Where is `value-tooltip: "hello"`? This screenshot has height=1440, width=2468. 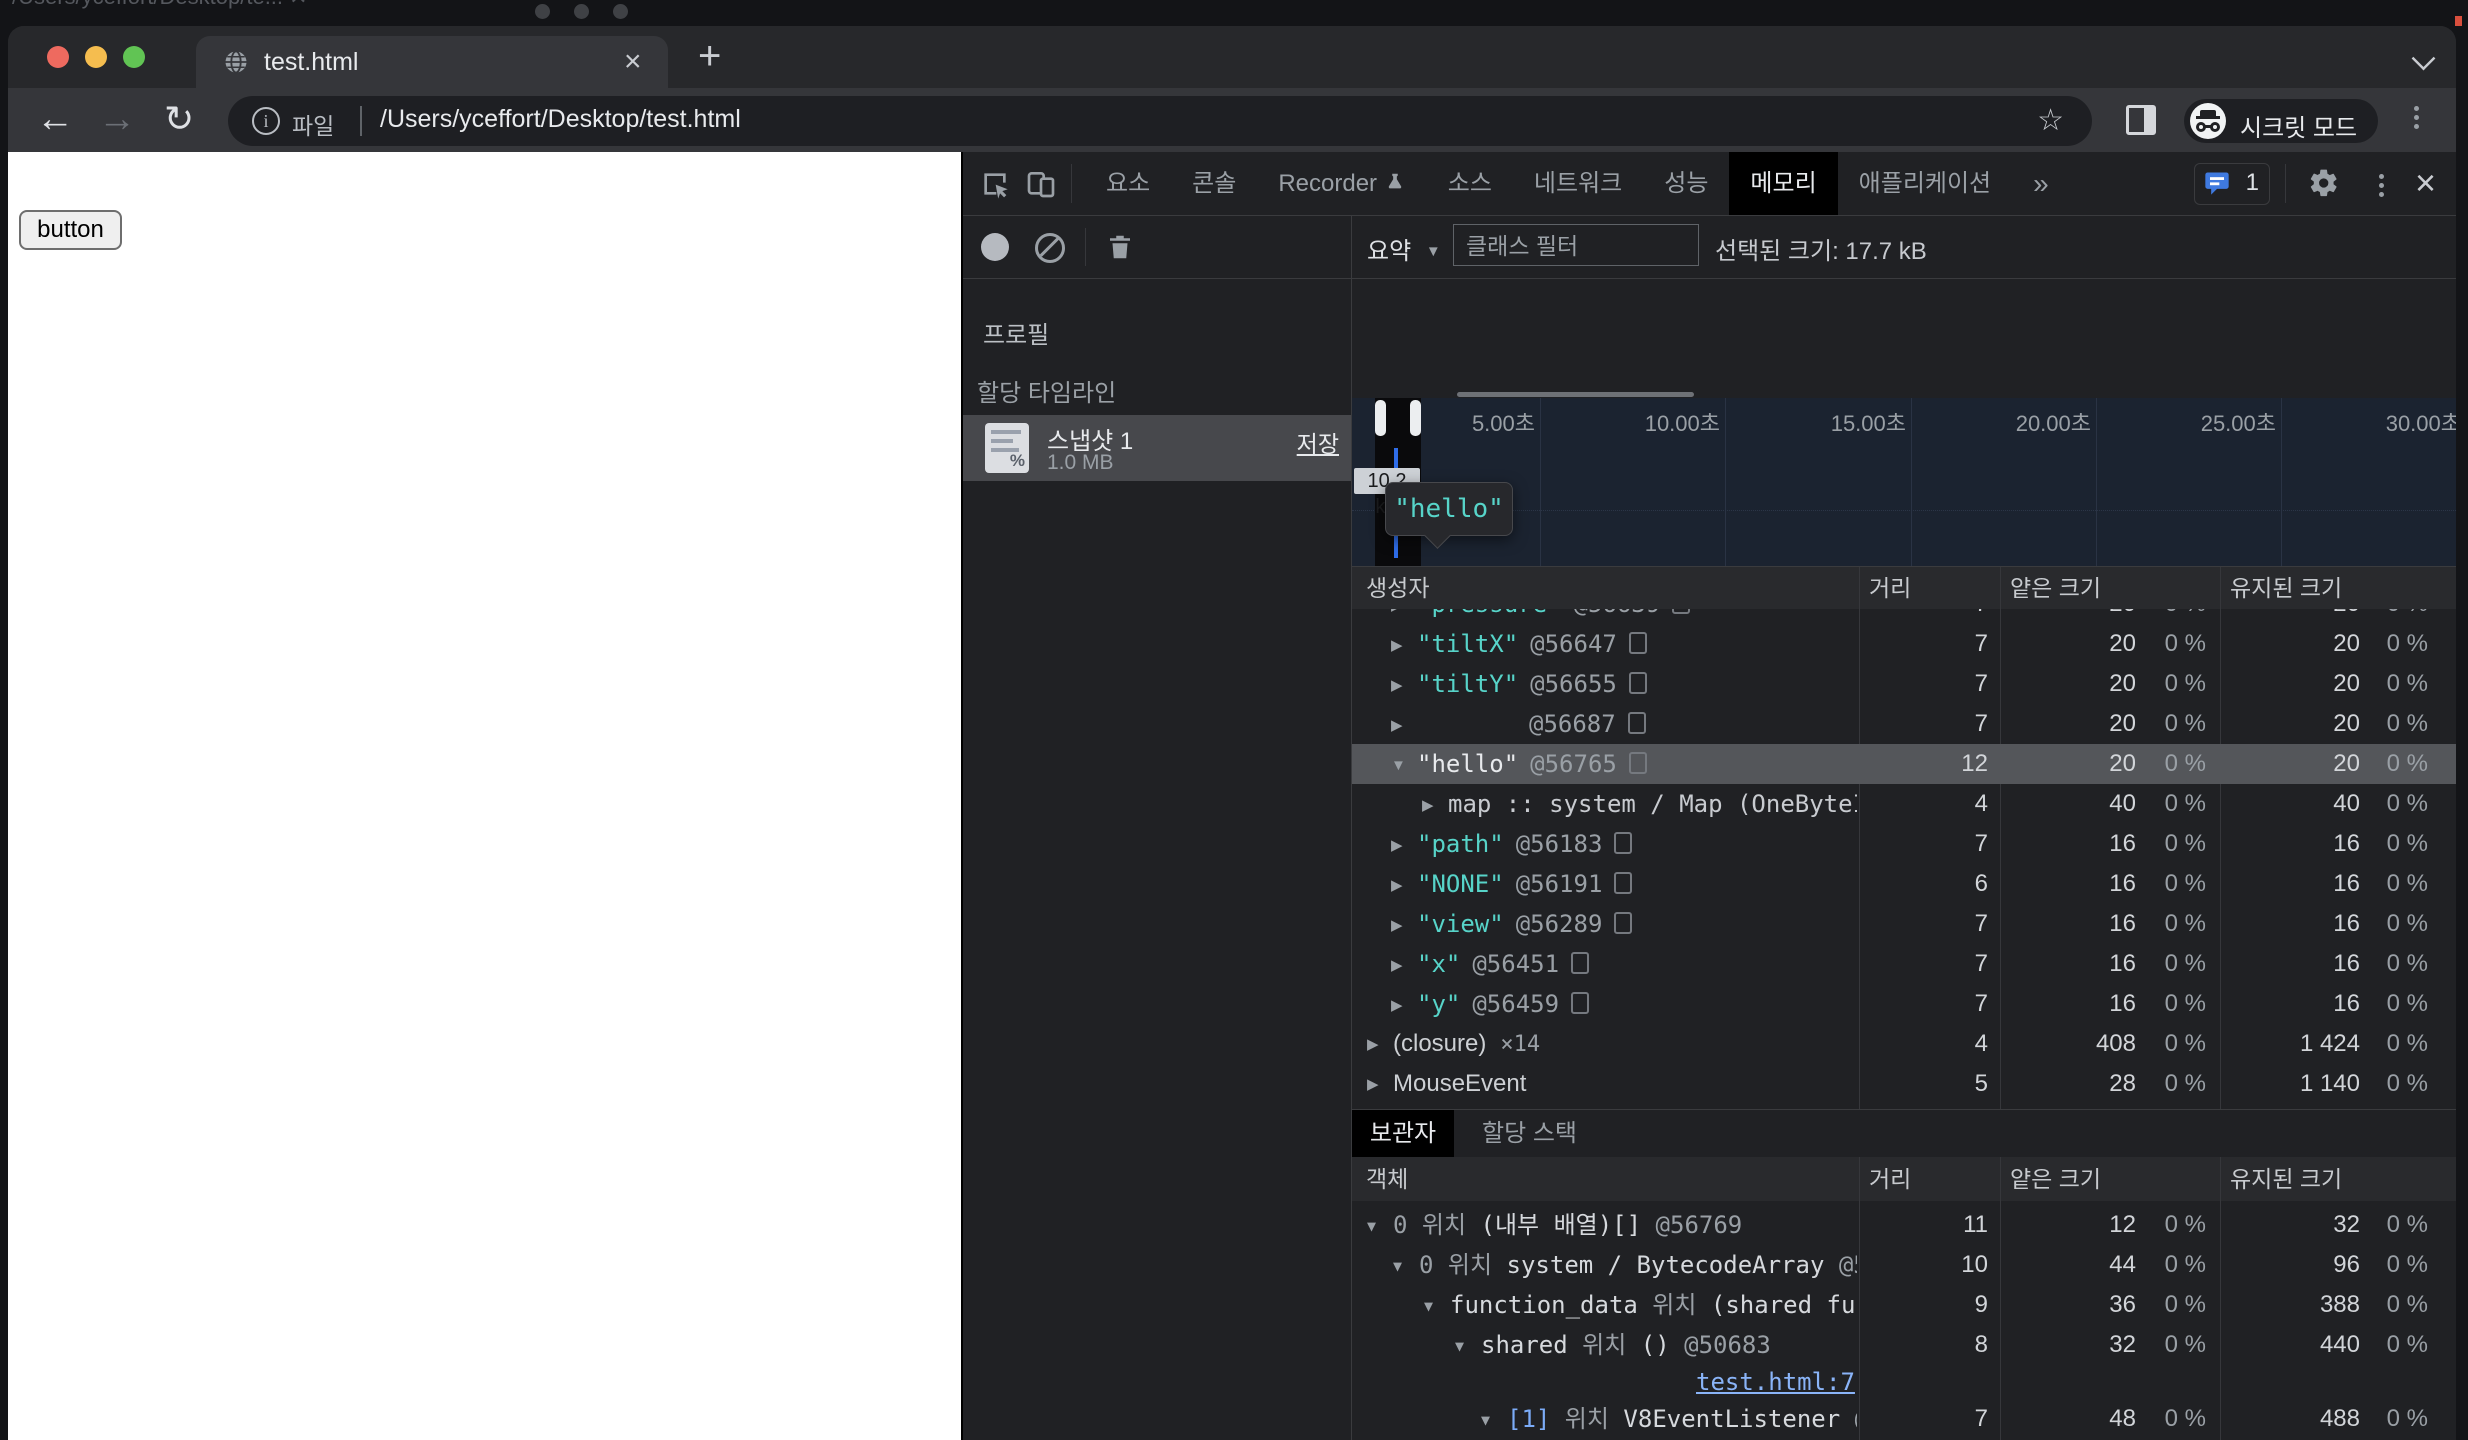 value-tooltip: "hello" is located at coordinates (1449, 515).